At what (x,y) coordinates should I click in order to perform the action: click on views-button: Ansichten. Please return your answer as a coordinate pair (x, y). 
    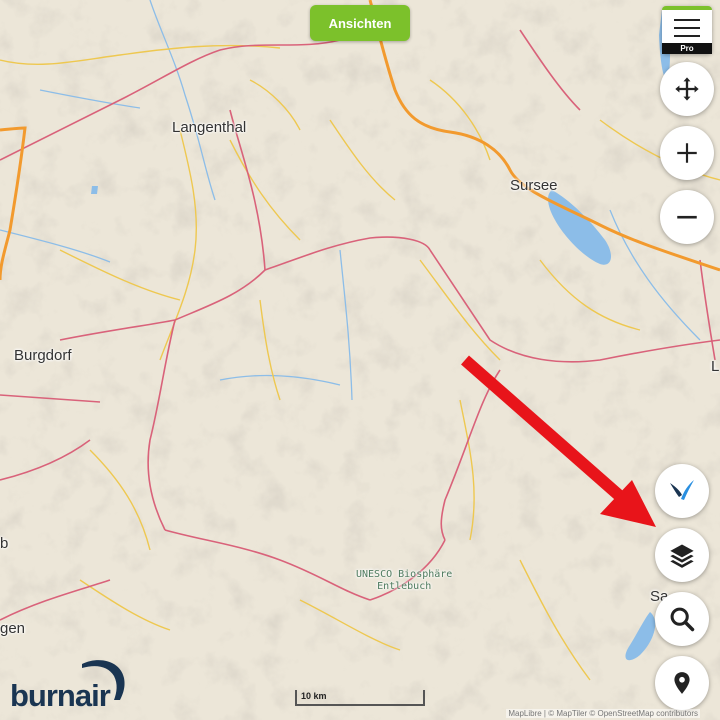
    Looking at the image, I should click on (360, 23).